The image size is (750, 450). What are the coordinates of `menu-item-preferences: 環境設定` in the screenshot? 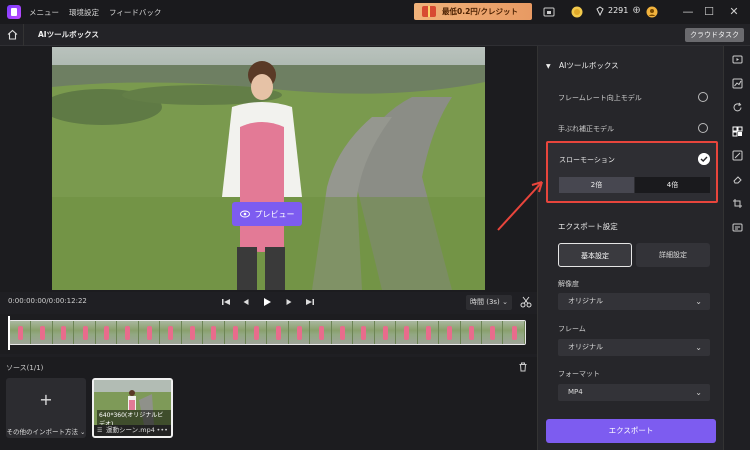 It's located at (84, 12).